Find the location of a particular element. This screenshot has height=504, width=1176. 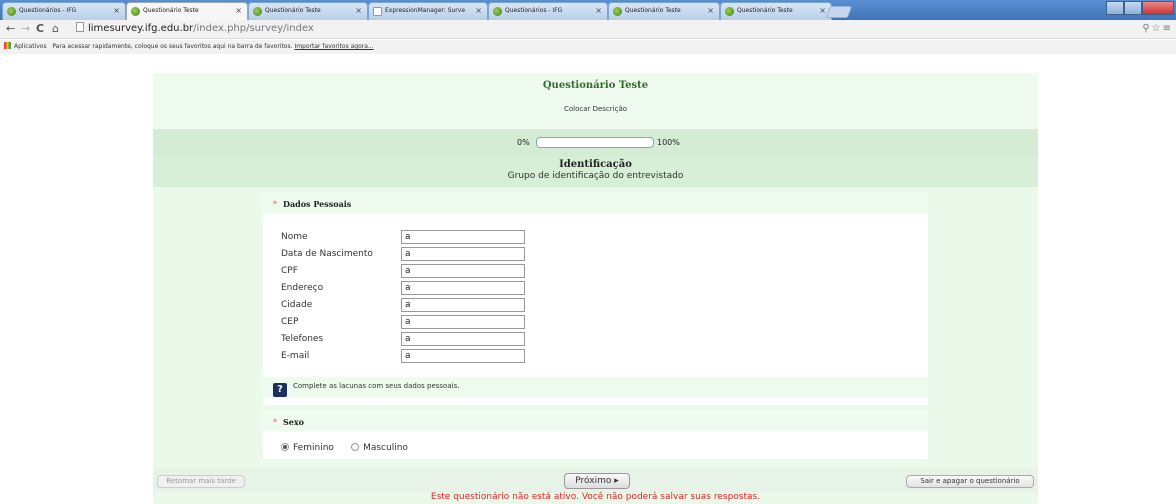

reload-icon: C is located at coordinates (40, 29).